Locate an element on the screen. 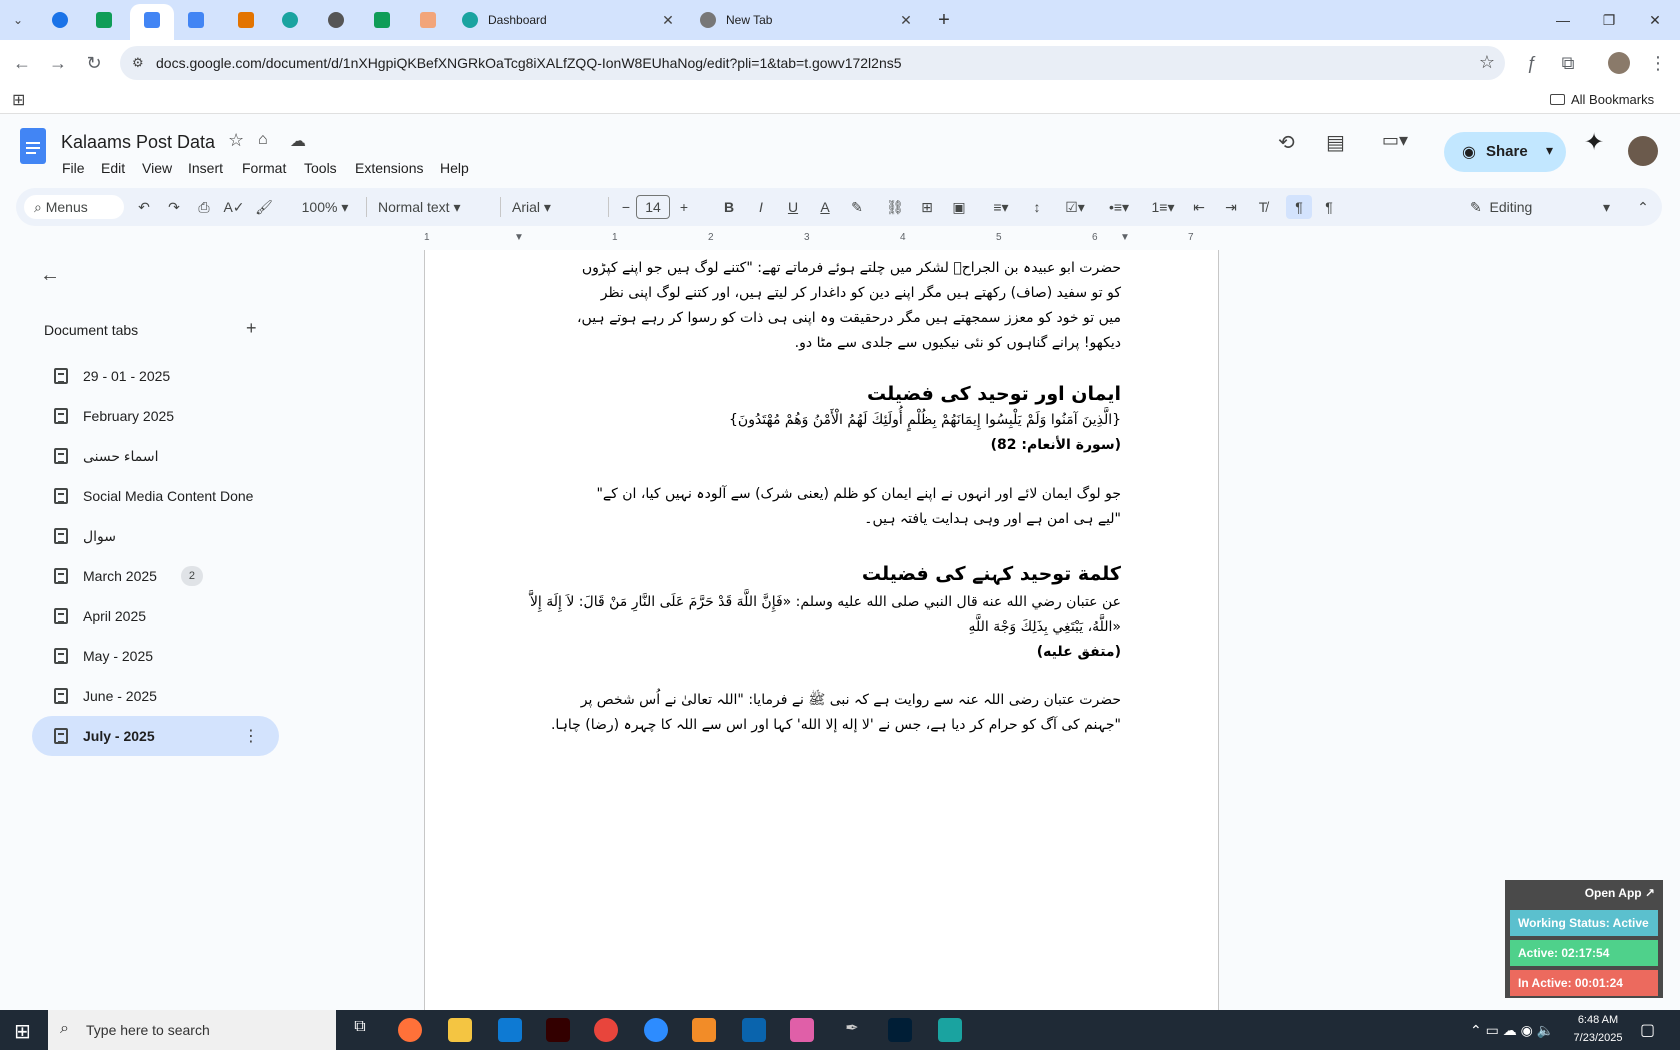 The image size is (1680, 1050). app-icon is located at coordinates (802, 1030).